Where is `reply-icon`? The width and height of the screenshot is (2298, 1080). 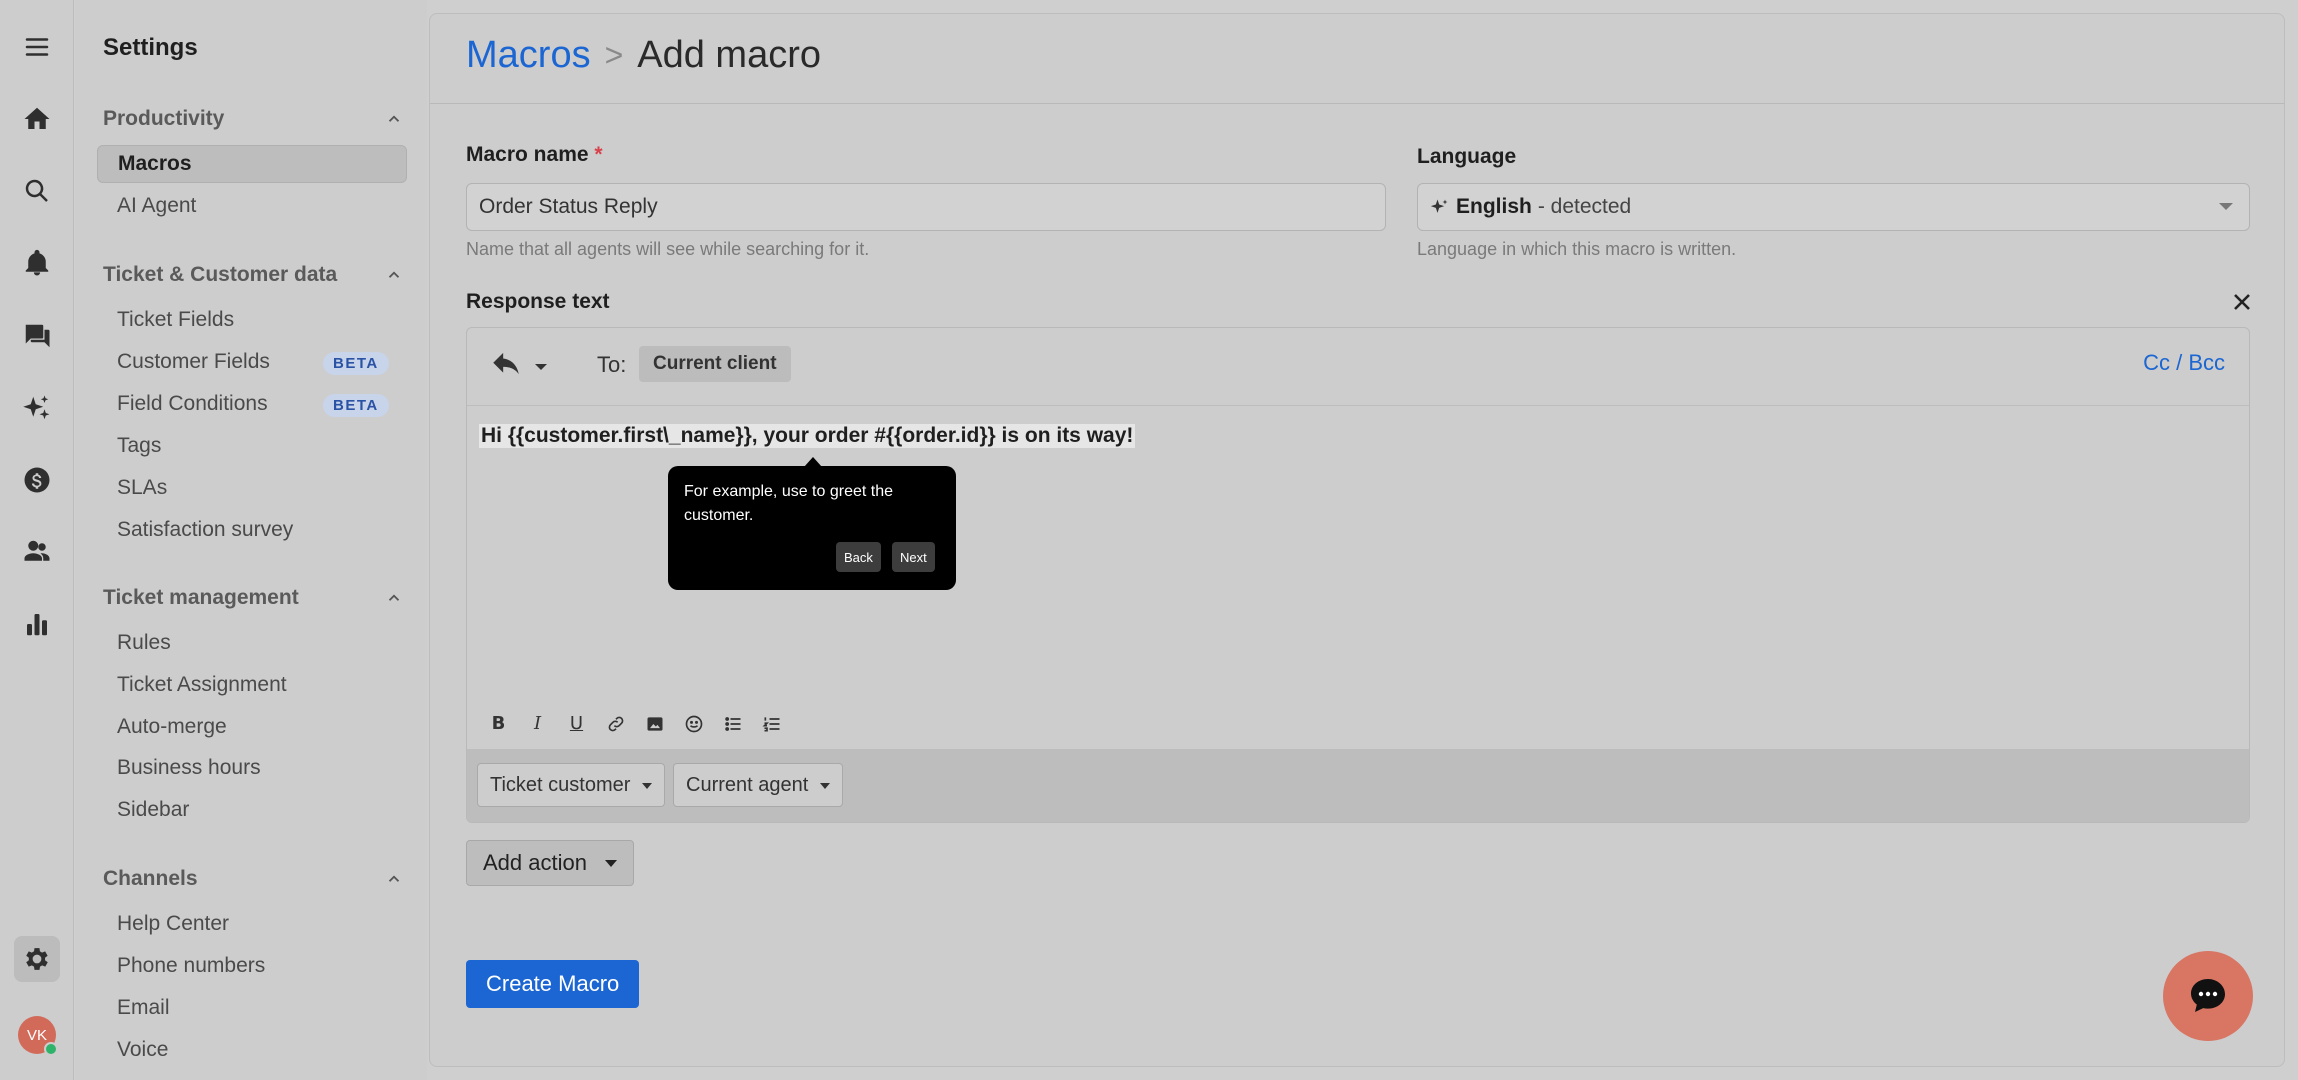
reply-icon is located at coordinates (506, 367).